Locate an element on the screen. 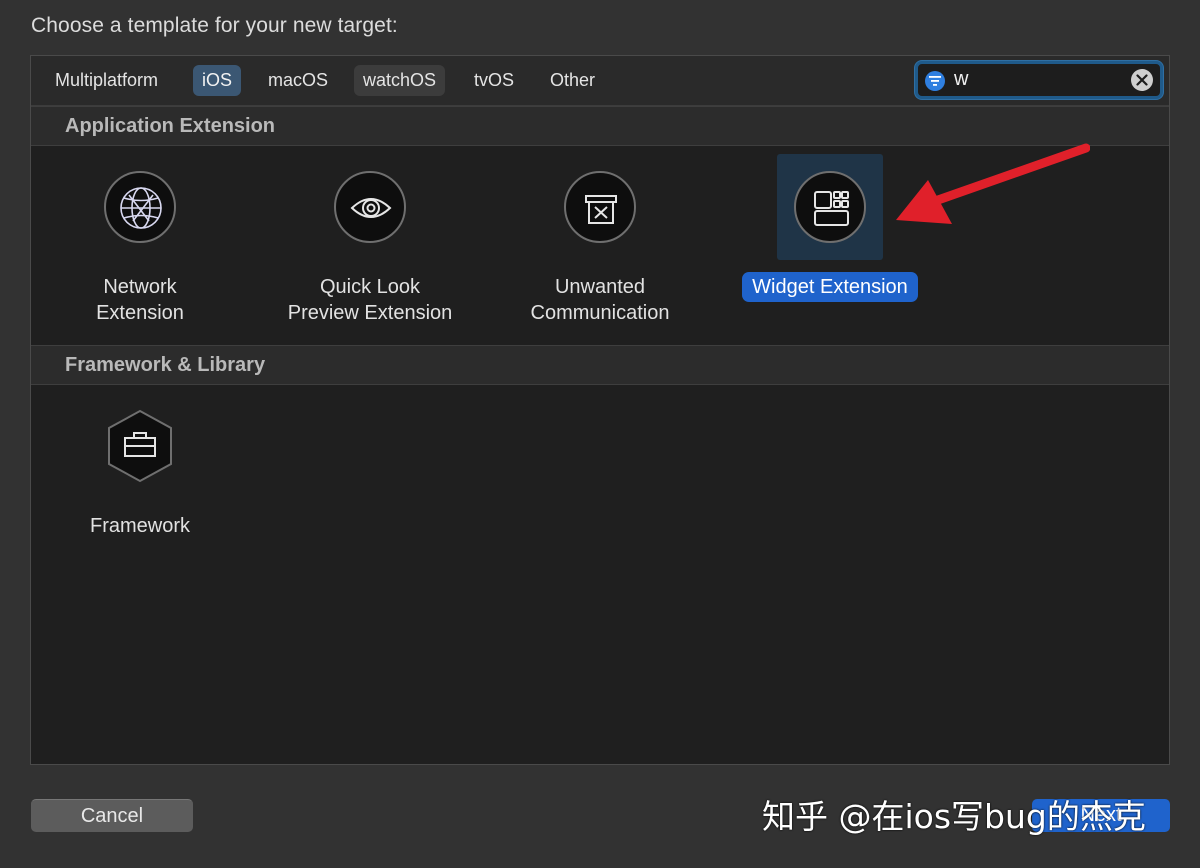 This screenshot has width=1200, height=868. template-quick-look-preview-extension: Quick Look Preview Extension is located at coordinates (370, 241).